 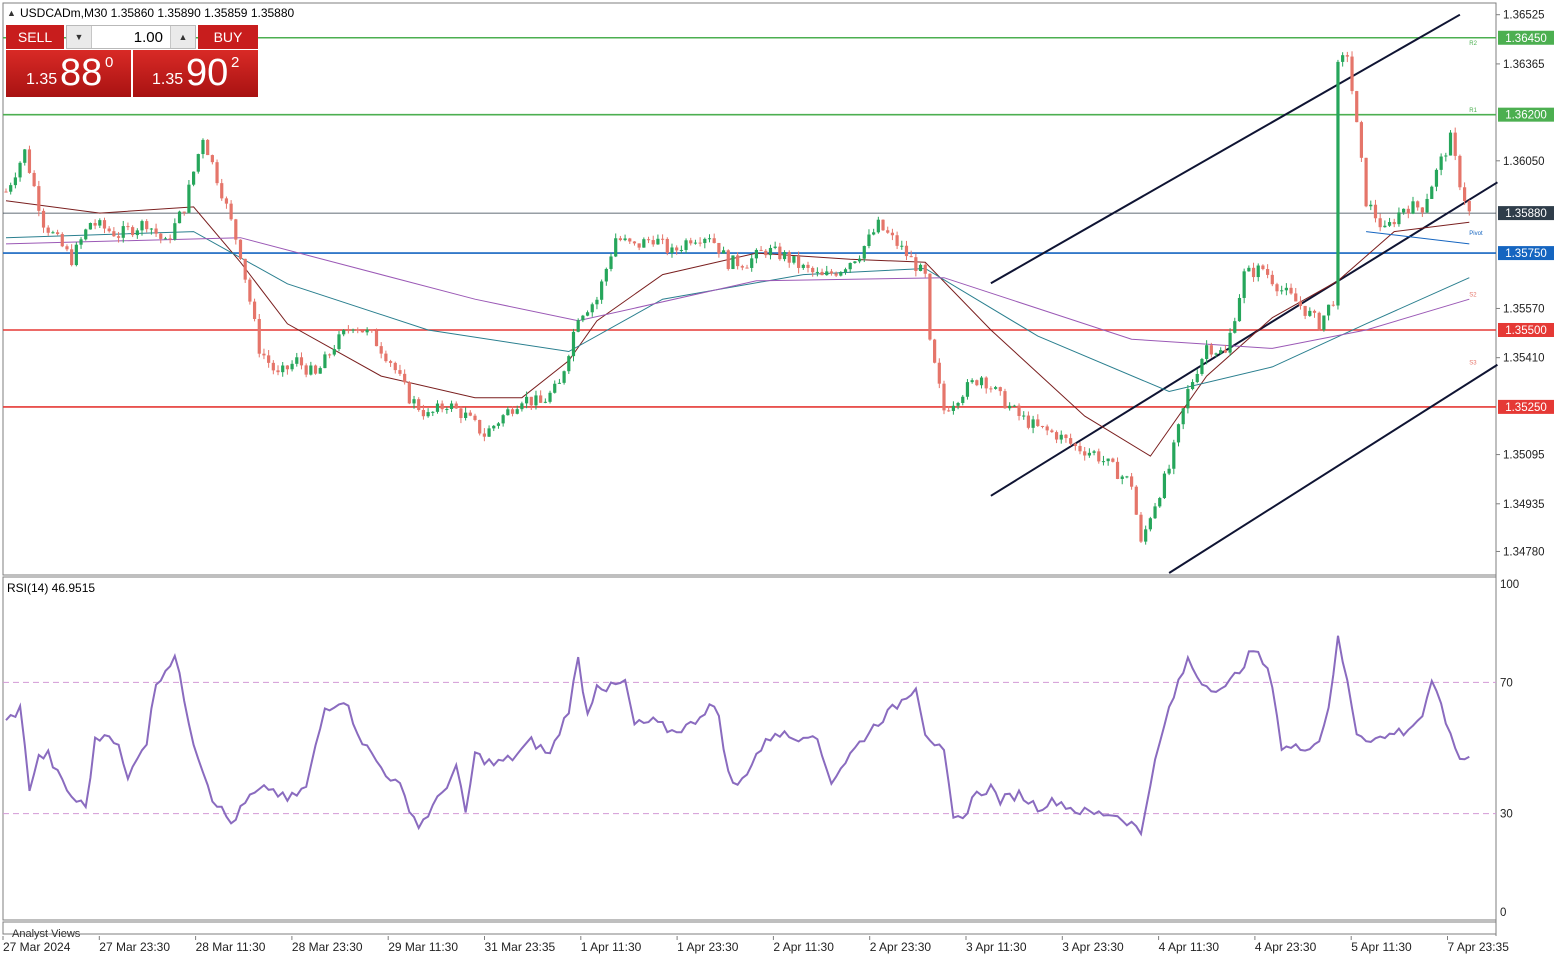 I want to click on time-axis-label: 27 Mar 2024, so click(x=37, y=947).